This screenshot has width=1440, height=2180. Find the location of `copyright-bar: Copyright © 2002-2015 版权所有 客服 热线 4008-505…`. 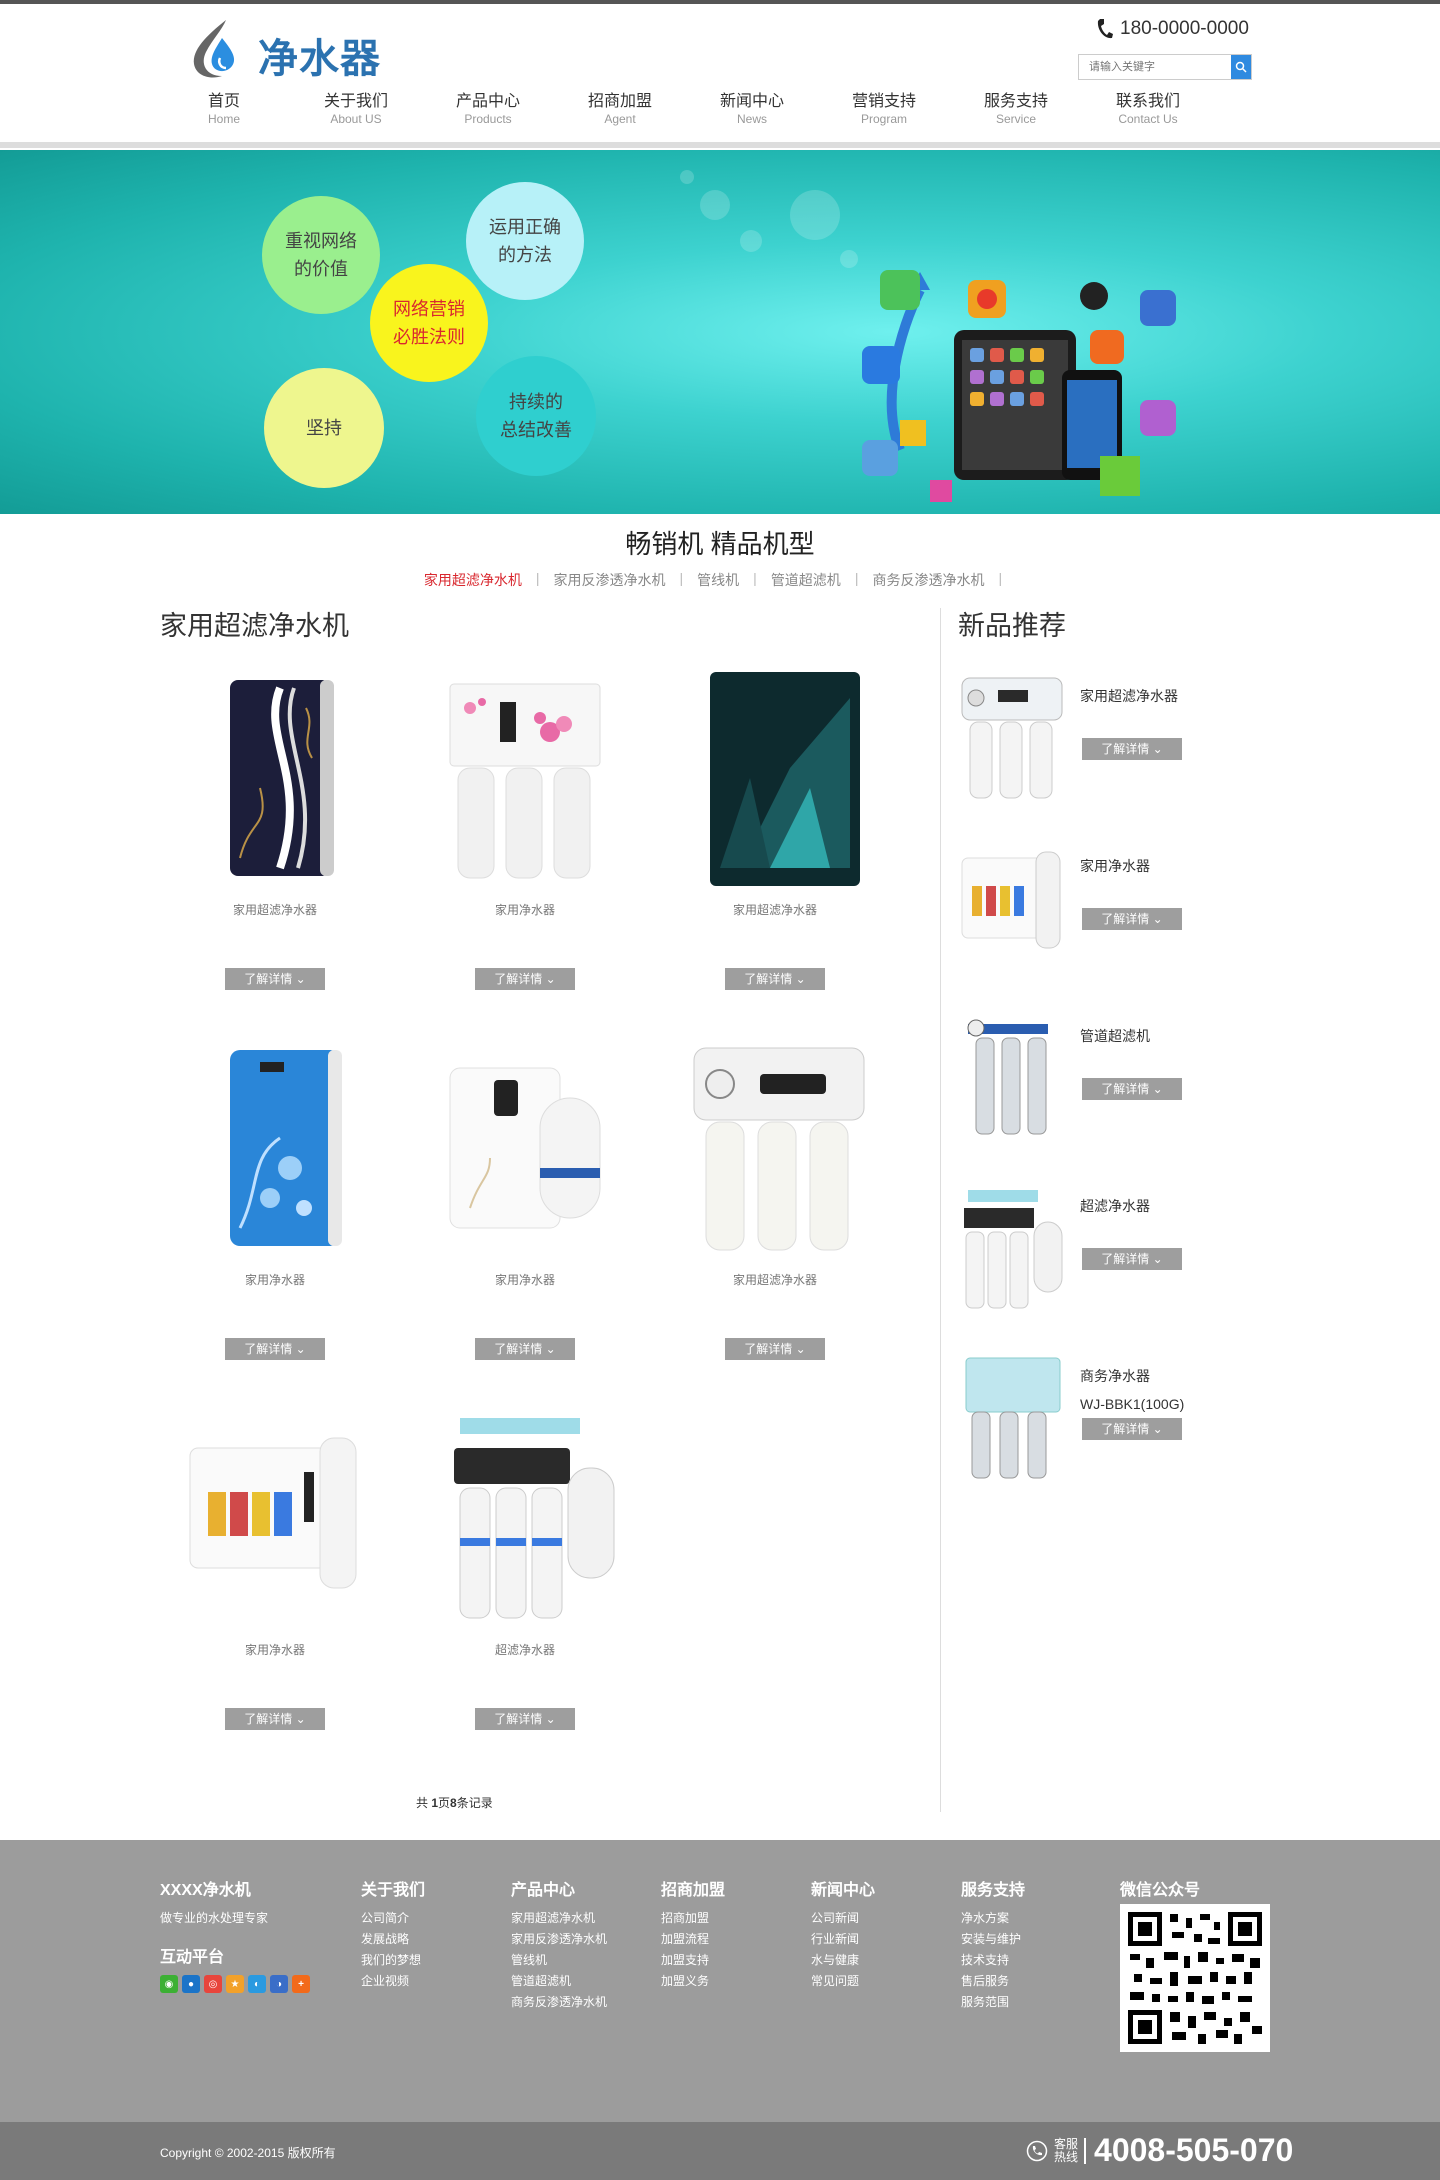

copyright-bar: Copyright © 2002-2015 版权所有 客服 热线 4008-505… is located at coordinates (720, 2151).